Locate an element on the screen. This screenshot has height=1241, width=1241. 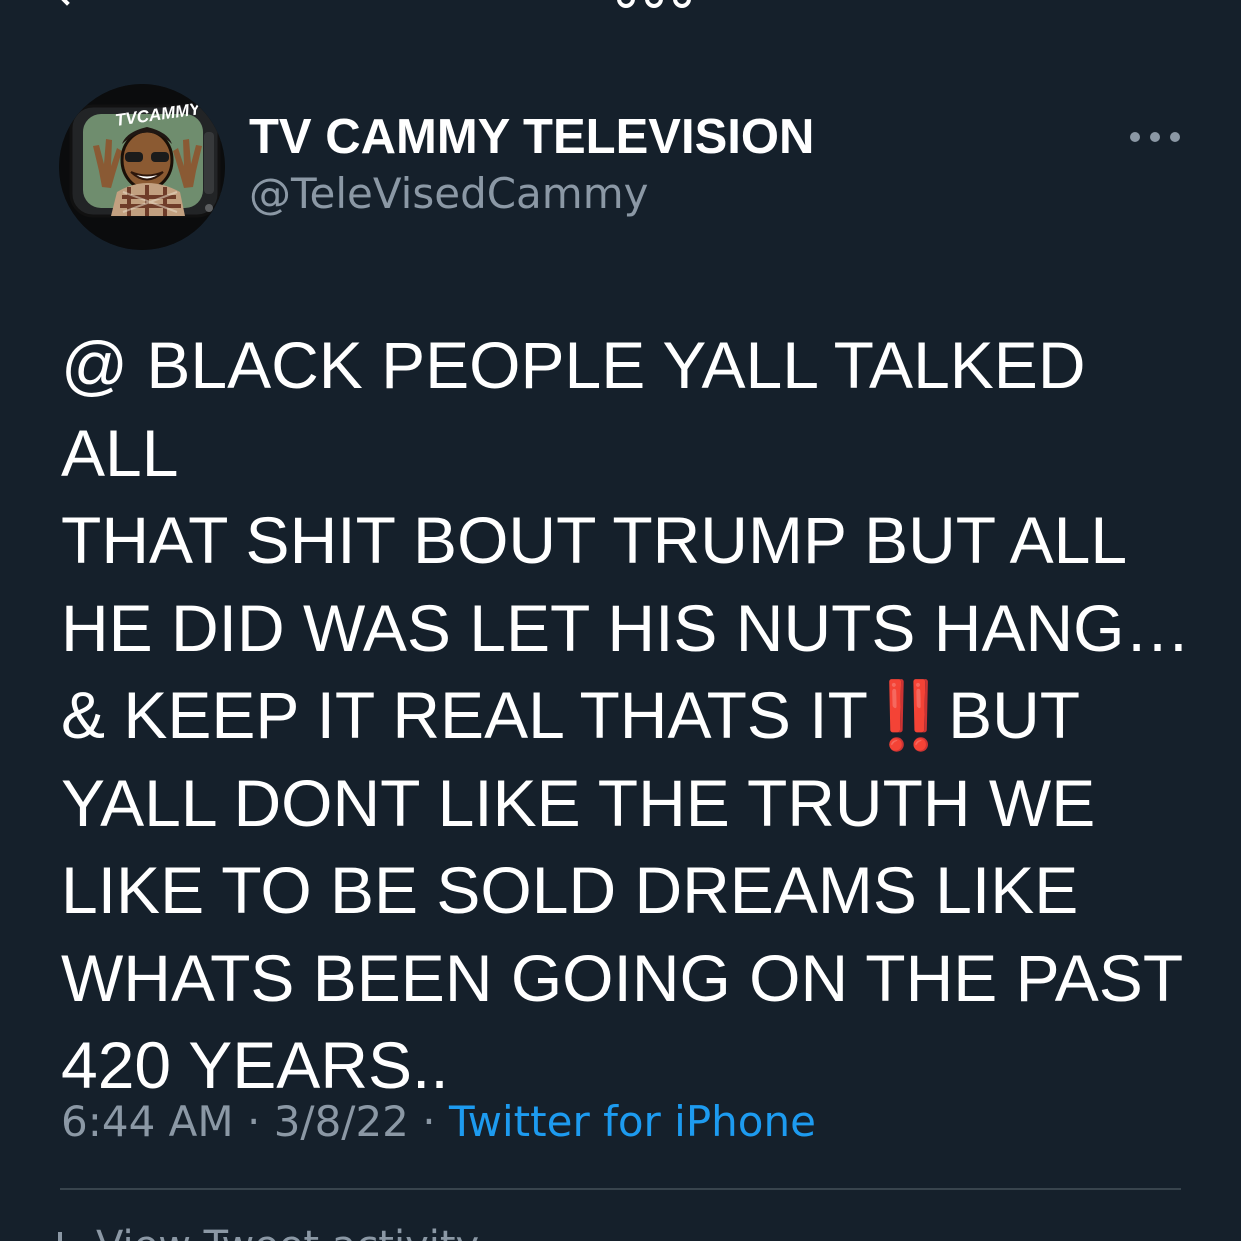
tweet-date: 3/8/22 is located at coordinates (341, 1121).